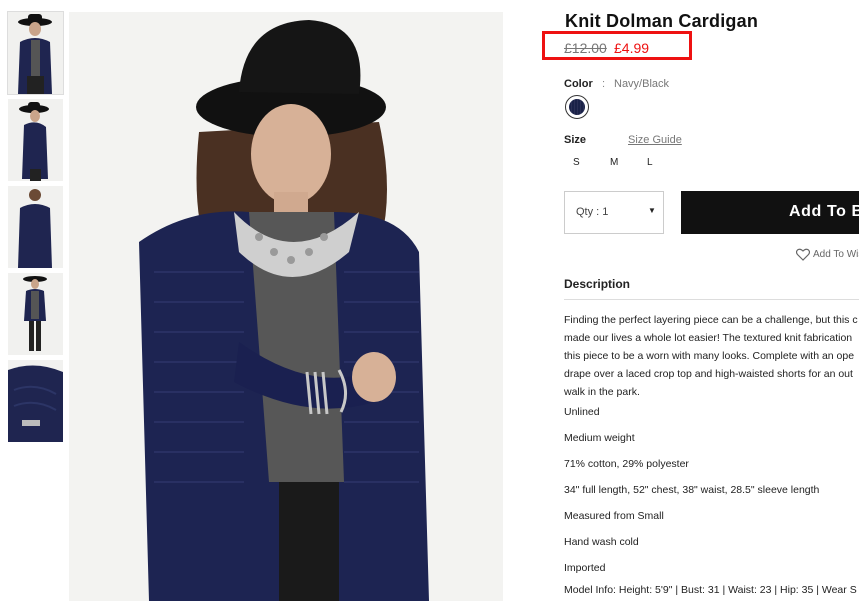  Describe the element at coordinates (592, 212) in the screenshot. I see `quantity-value: Qty : 1` at that location.